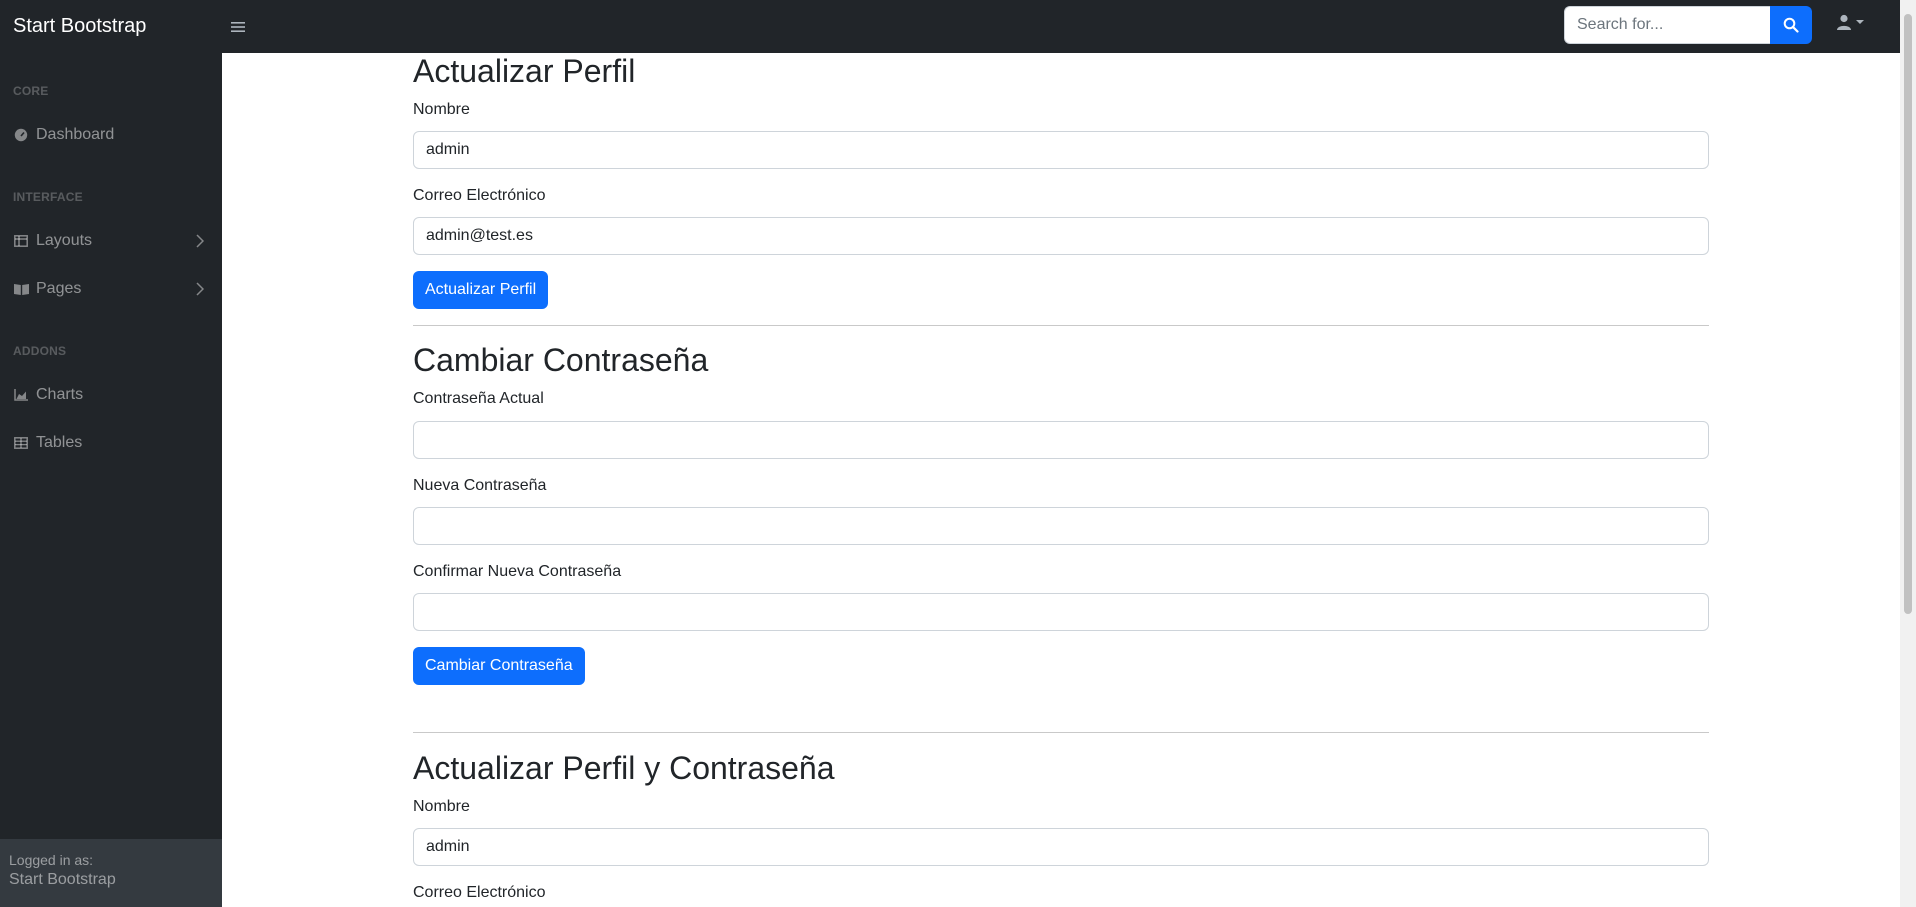  I want to click on profile-email-label: Correo Electrónico, so click(479, 195).